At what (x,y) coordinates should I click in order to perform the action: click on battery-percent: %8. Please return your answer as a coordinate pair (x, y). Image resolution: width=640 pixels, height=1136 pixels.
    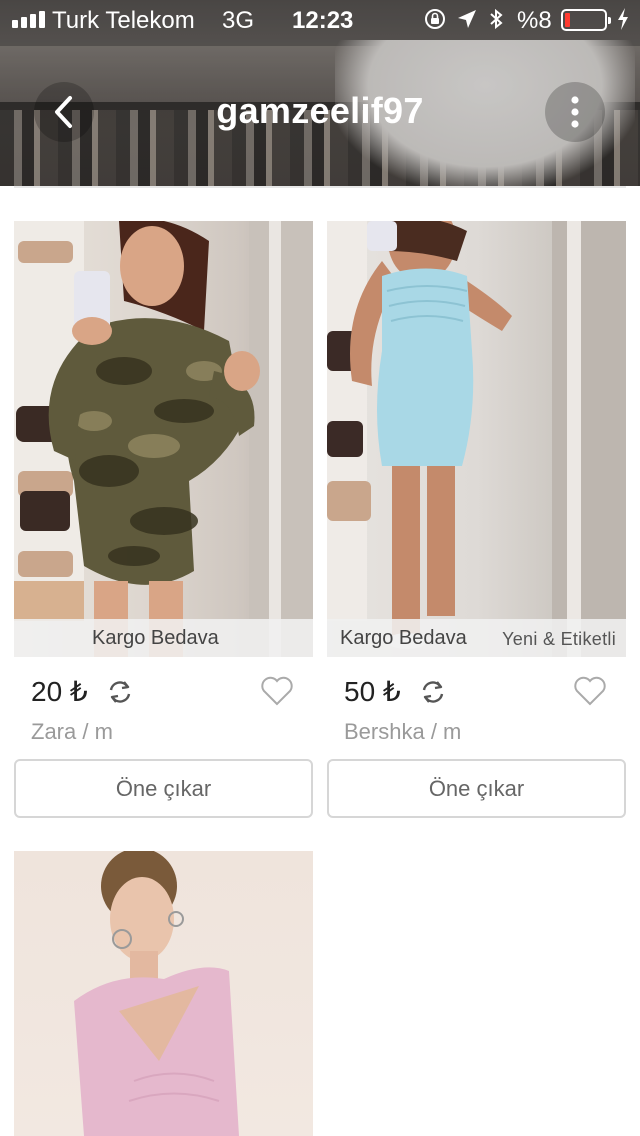
    Looking at the image, I should click on (534, 20).